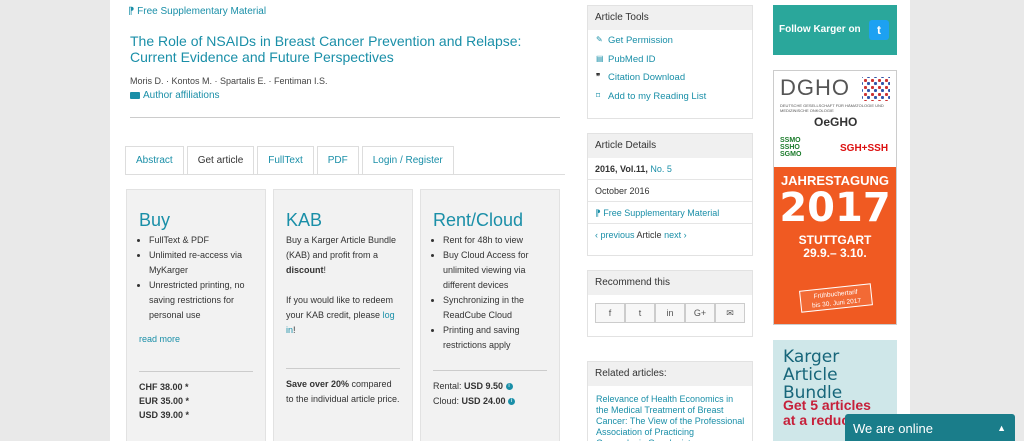 This screenshot has width=1024, height=441. What do you see at coordinates (670, 78) in the screenshot?
I see `citation-download-link: ❞ Citation Download` at bounding box center [670, 78].